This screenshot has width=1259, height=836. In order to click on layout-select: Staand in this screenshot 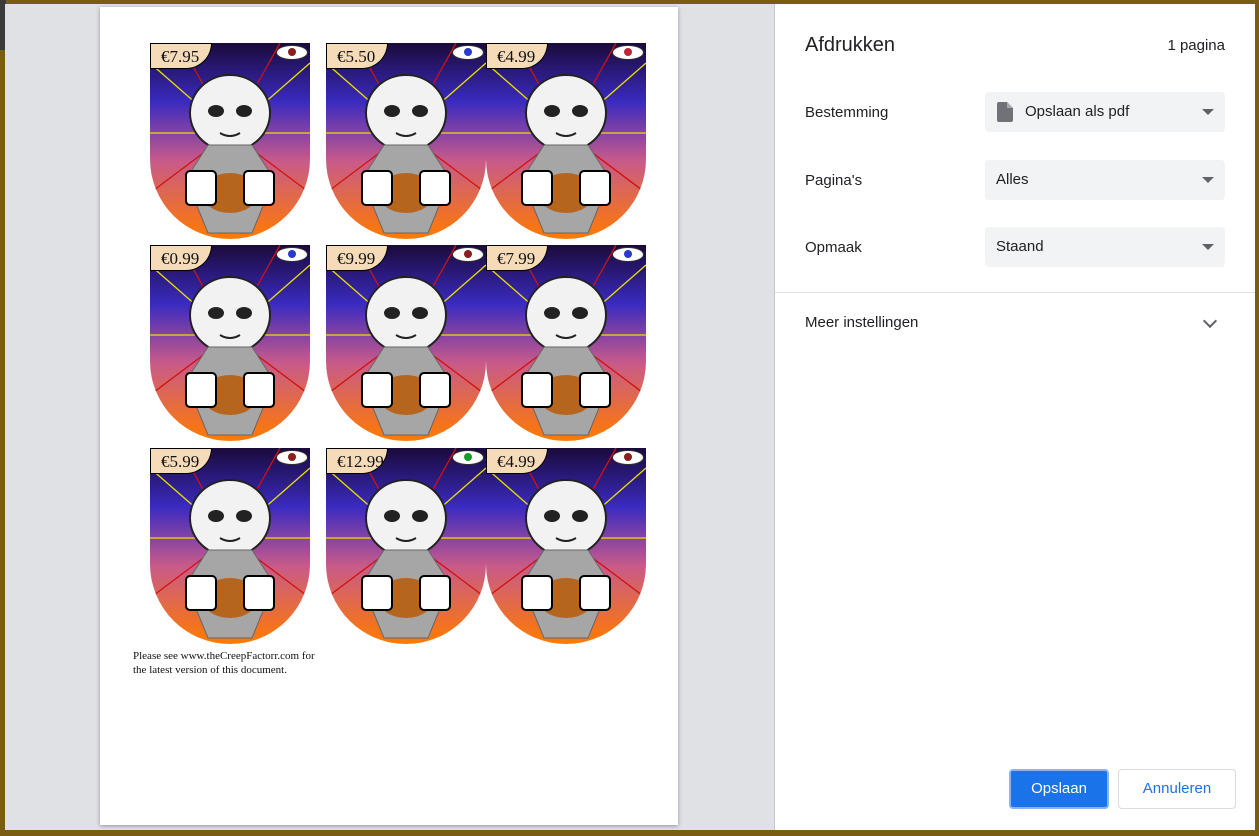, I will do `click(1105, 247)`.